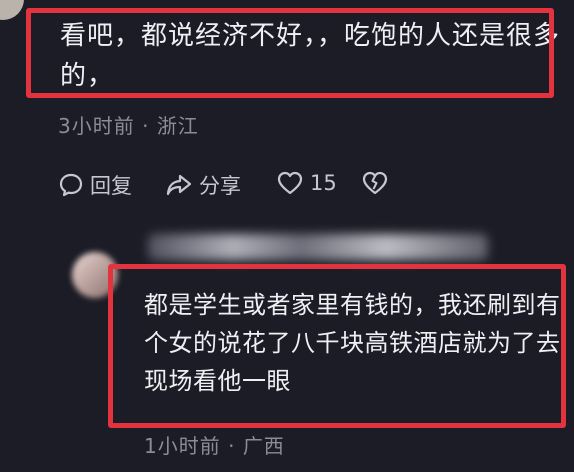 The width and height of the screenshot is (574, 472). I want to click on comment-meta: 3小时前 · 浙江, so click(128, 124).